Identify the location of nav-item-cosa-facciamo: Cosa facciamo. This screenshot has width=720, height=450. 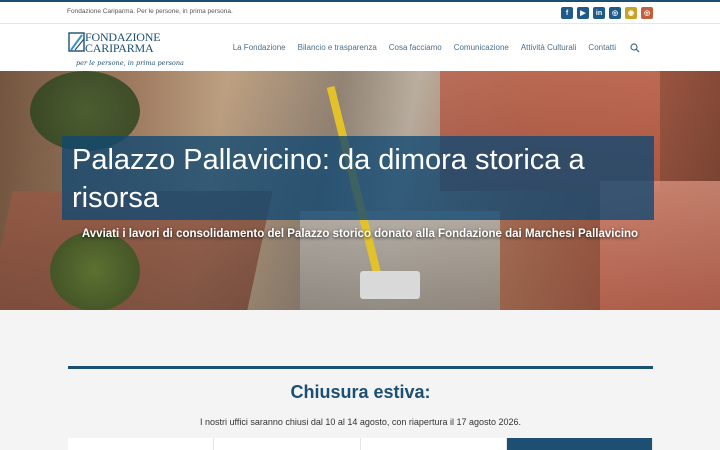
(415, 47).